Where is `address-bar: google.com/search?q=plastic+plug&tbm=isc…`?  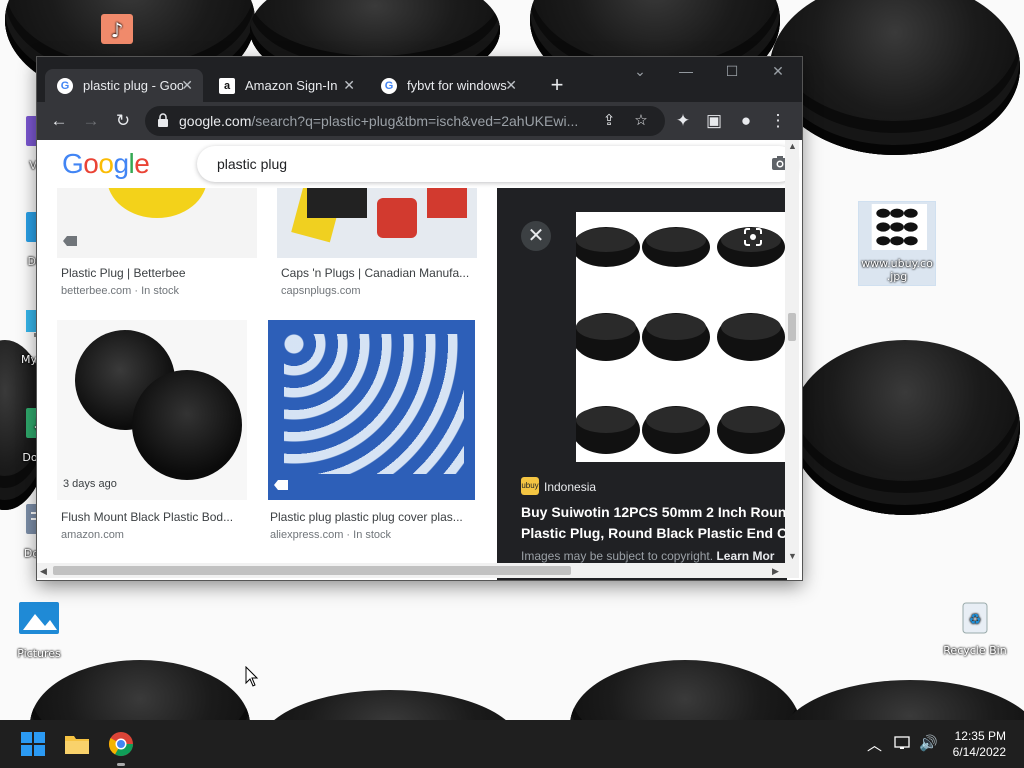 address-bar: google.com/search?q=plastic+plug&tbm=isc… is located at coordinates (405, 121).